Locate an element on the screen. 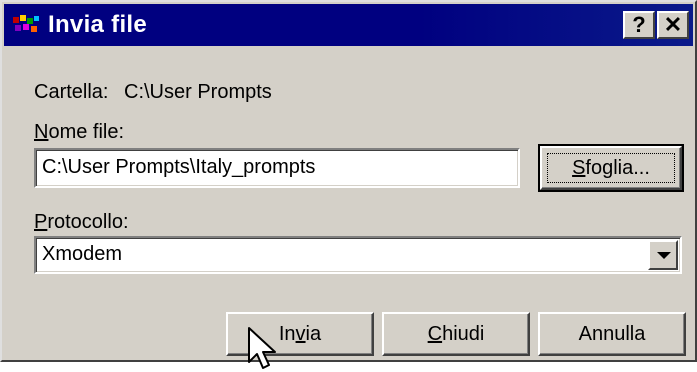 This screenshot has width=697, height=372. close-icon: ✕ is located at coordinates (673, 24).